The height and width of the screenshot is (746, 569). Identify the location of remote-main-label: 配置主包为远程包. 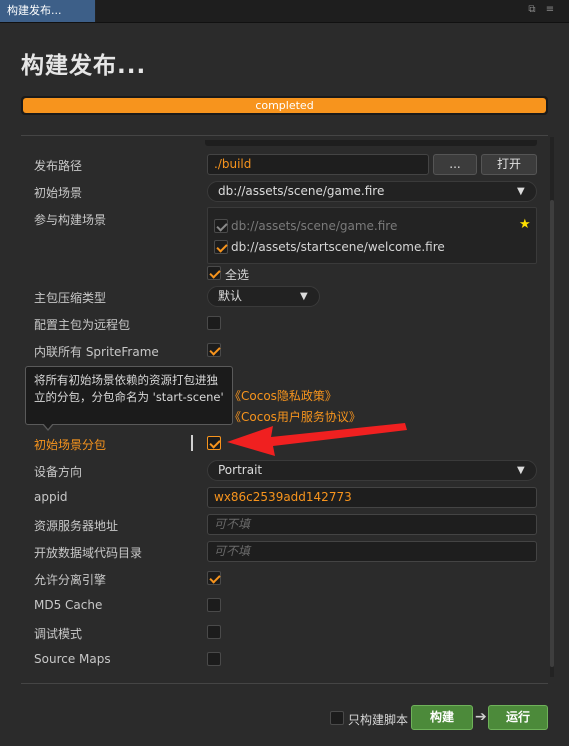
(82, 325).